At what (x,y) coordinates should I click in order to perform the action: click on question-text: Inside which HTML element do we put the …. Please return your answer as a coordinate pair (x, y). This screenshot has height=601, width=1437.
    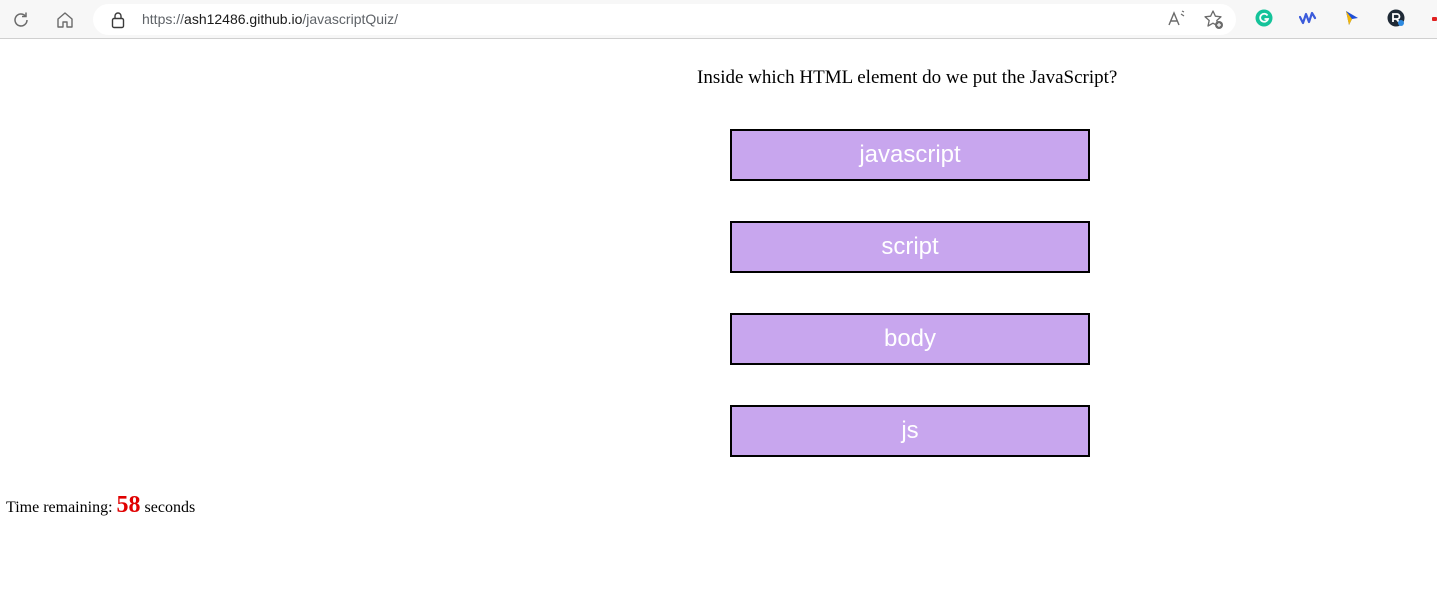
    Looking at the image, I should click on (907, 77).